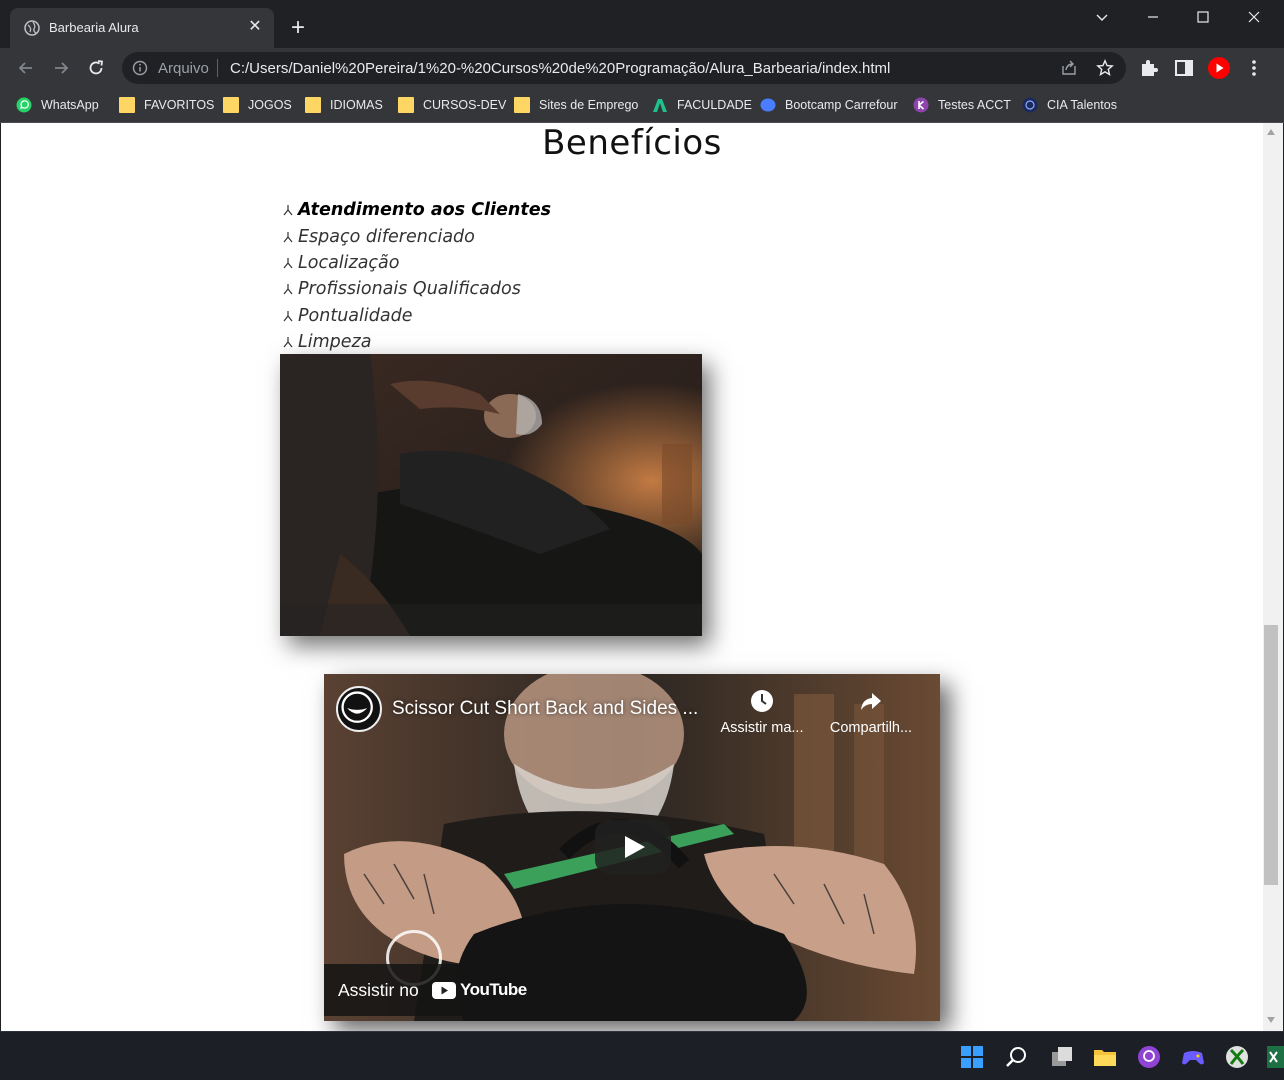 The image size is (1284, 1080). Describe the element at coordinates (762, 701) in the screenshot. I see `clock-icon` at that location.